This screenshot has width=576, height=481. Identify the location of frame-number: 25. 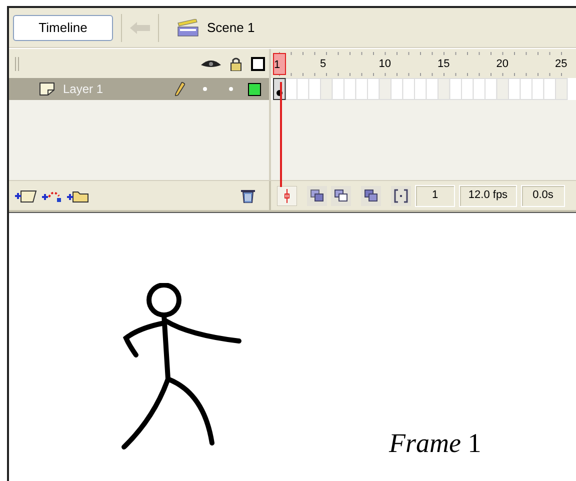
(561, 64).